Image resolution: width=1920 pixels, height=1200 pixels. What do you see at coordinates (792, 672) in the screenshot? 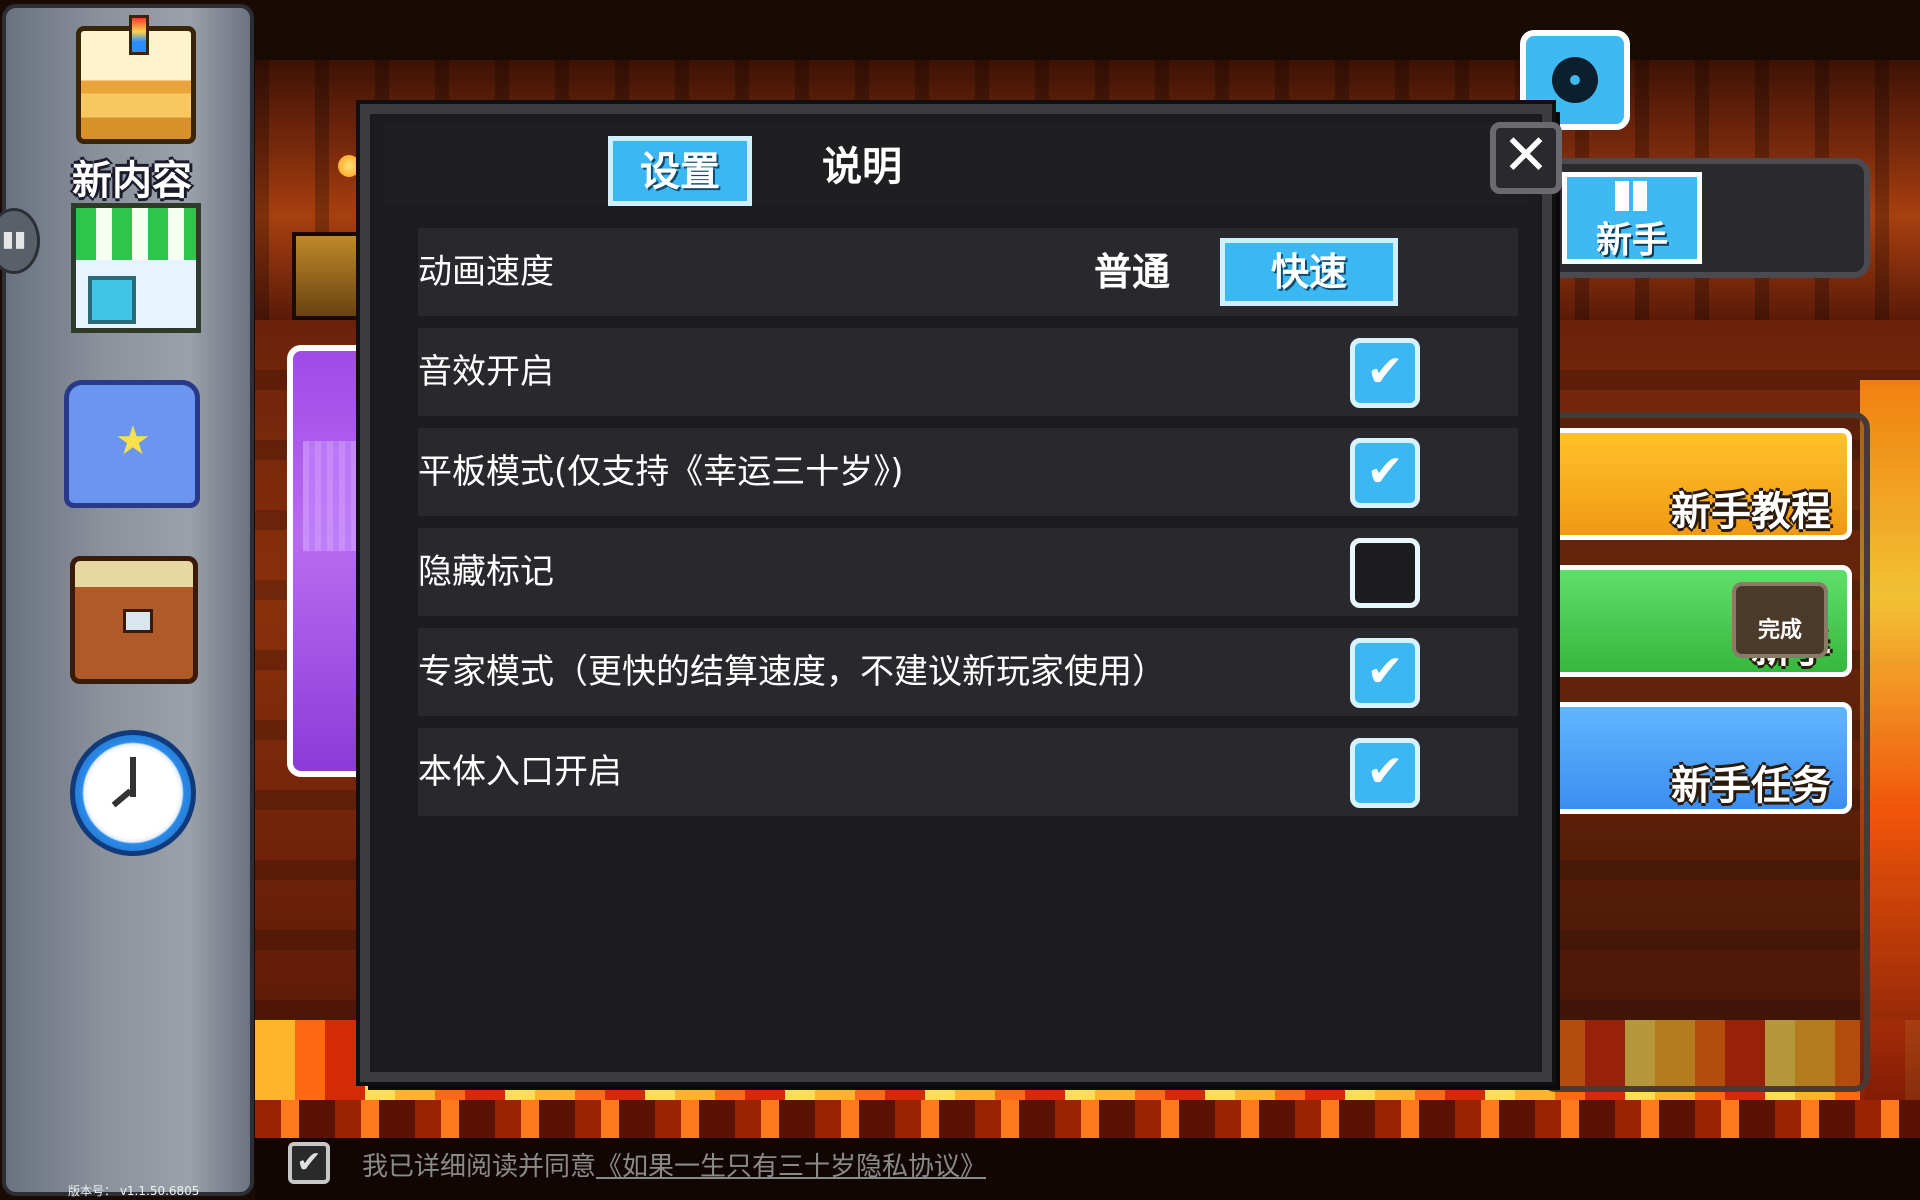
I see `setting-label: 专家模式（更快的结算速度，不建议新玩家使用）` at bounding box center [792, 672].